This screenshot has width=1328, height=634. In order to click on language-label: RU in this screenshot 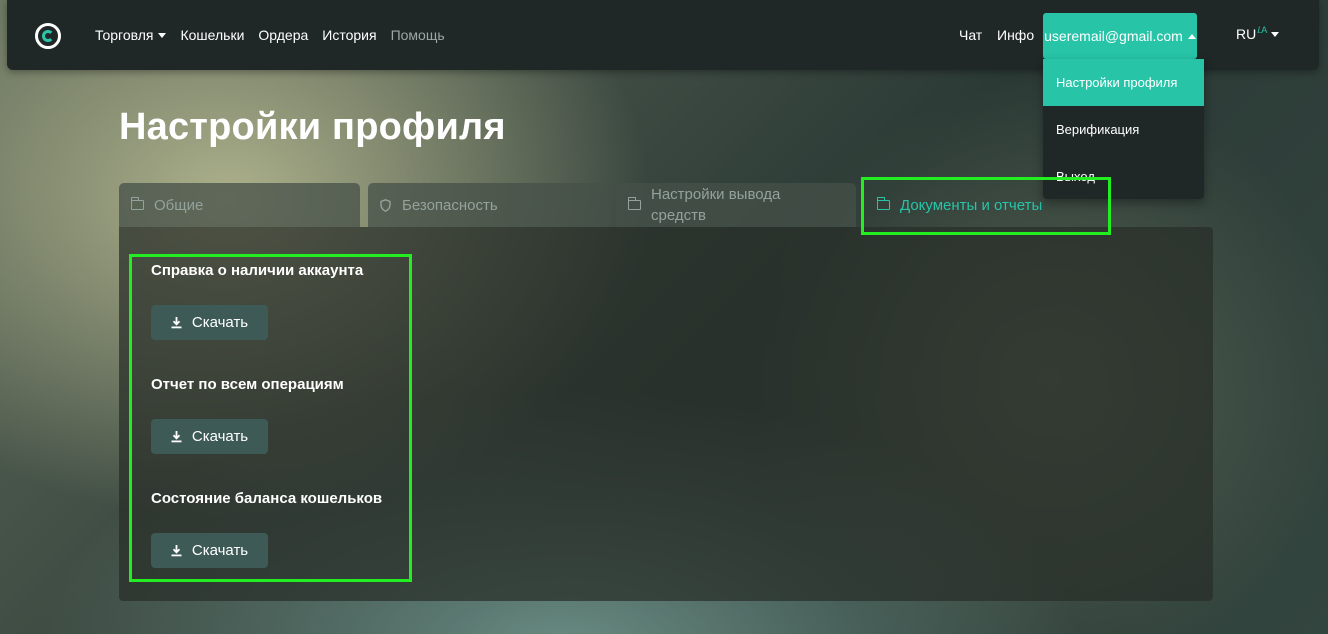, I will do `click(1246, 34)`.